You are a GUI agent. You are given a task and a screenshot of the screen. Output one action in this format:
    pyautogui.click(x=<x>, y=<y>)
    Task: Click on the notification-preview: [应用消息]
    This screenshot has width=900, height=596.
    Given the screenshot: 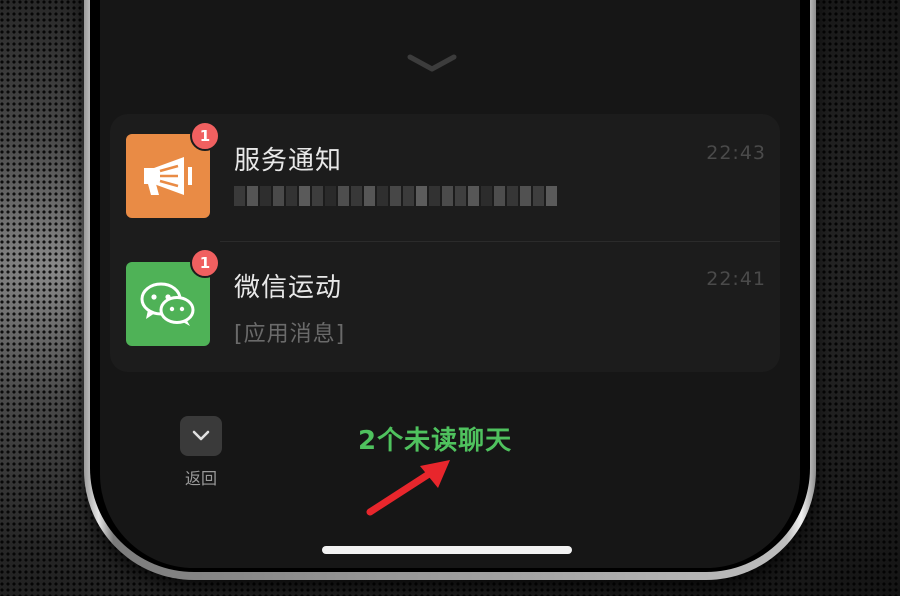 What is the action you would take?
    pyautogui.click(x=290, y=334)
    